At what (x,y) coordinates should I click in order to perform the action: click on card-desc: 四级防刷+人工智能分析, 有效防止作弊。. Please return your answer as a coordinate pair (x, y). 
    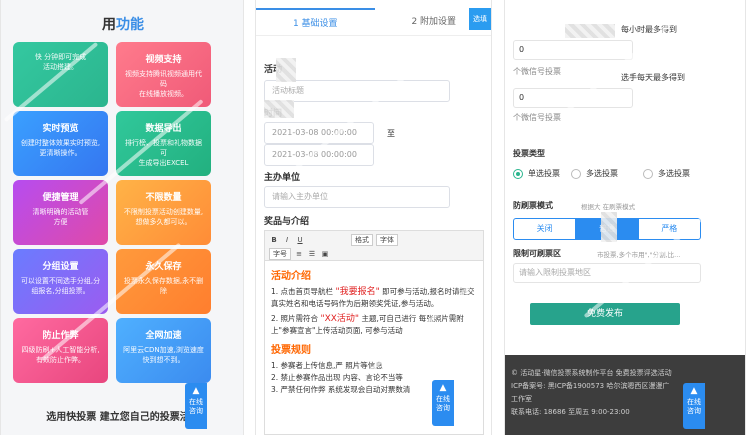
    Looking at the image, I should click on (60, 355).